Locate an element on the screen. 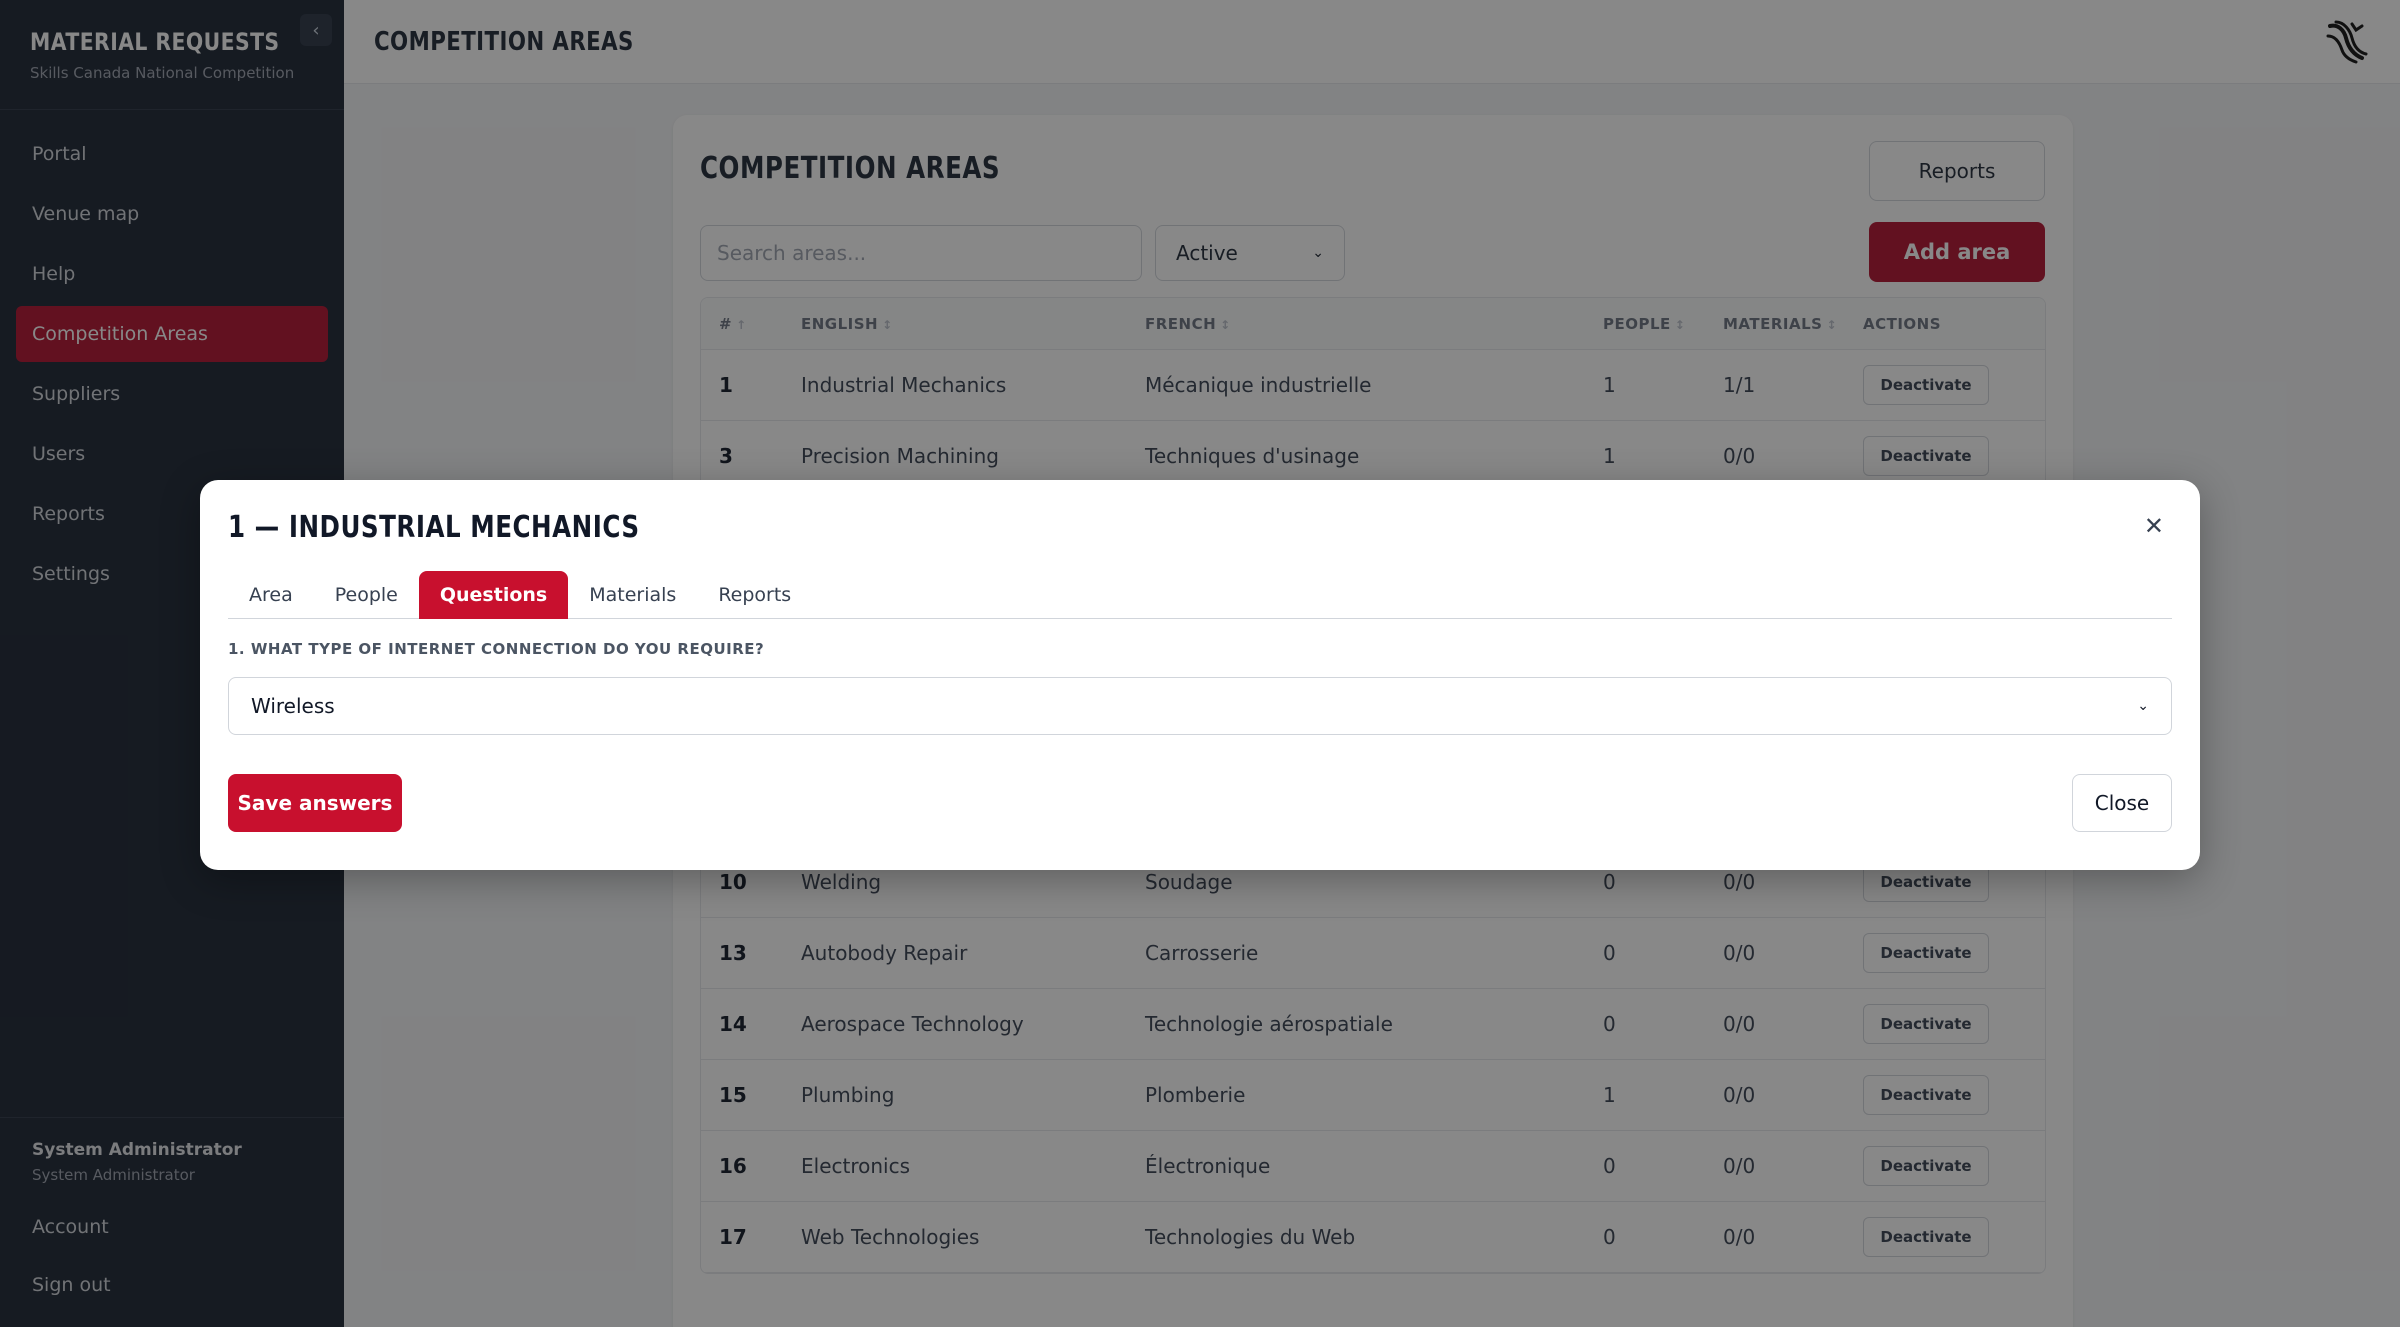 The height and width of the screenshot is (1327, 2400). tab-area: Area is located at coordinates (271, 595).